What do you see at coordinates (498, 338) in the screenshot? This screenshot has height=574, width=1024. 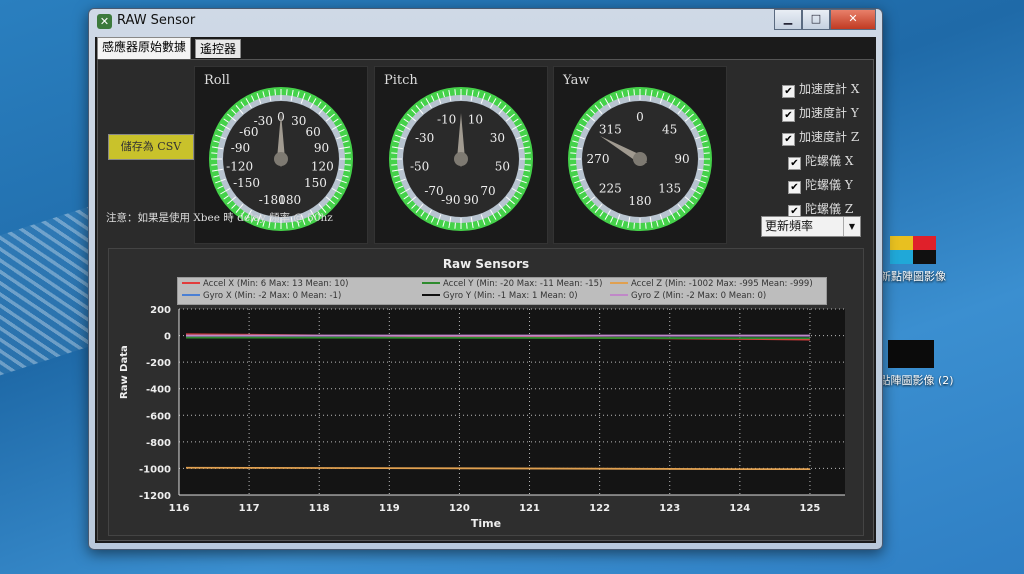 I see `chart-series-line` at bounding box center [498, 338].